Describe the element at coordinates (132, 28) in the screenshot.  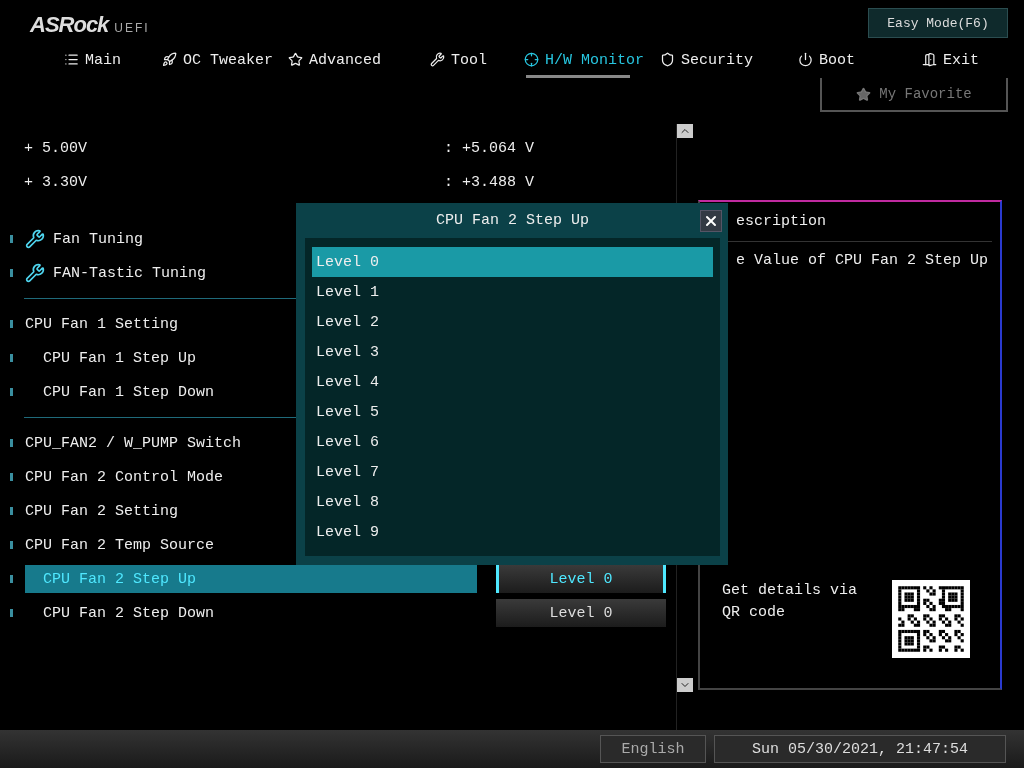
I see `logo-suffix: UEFI` at that location.